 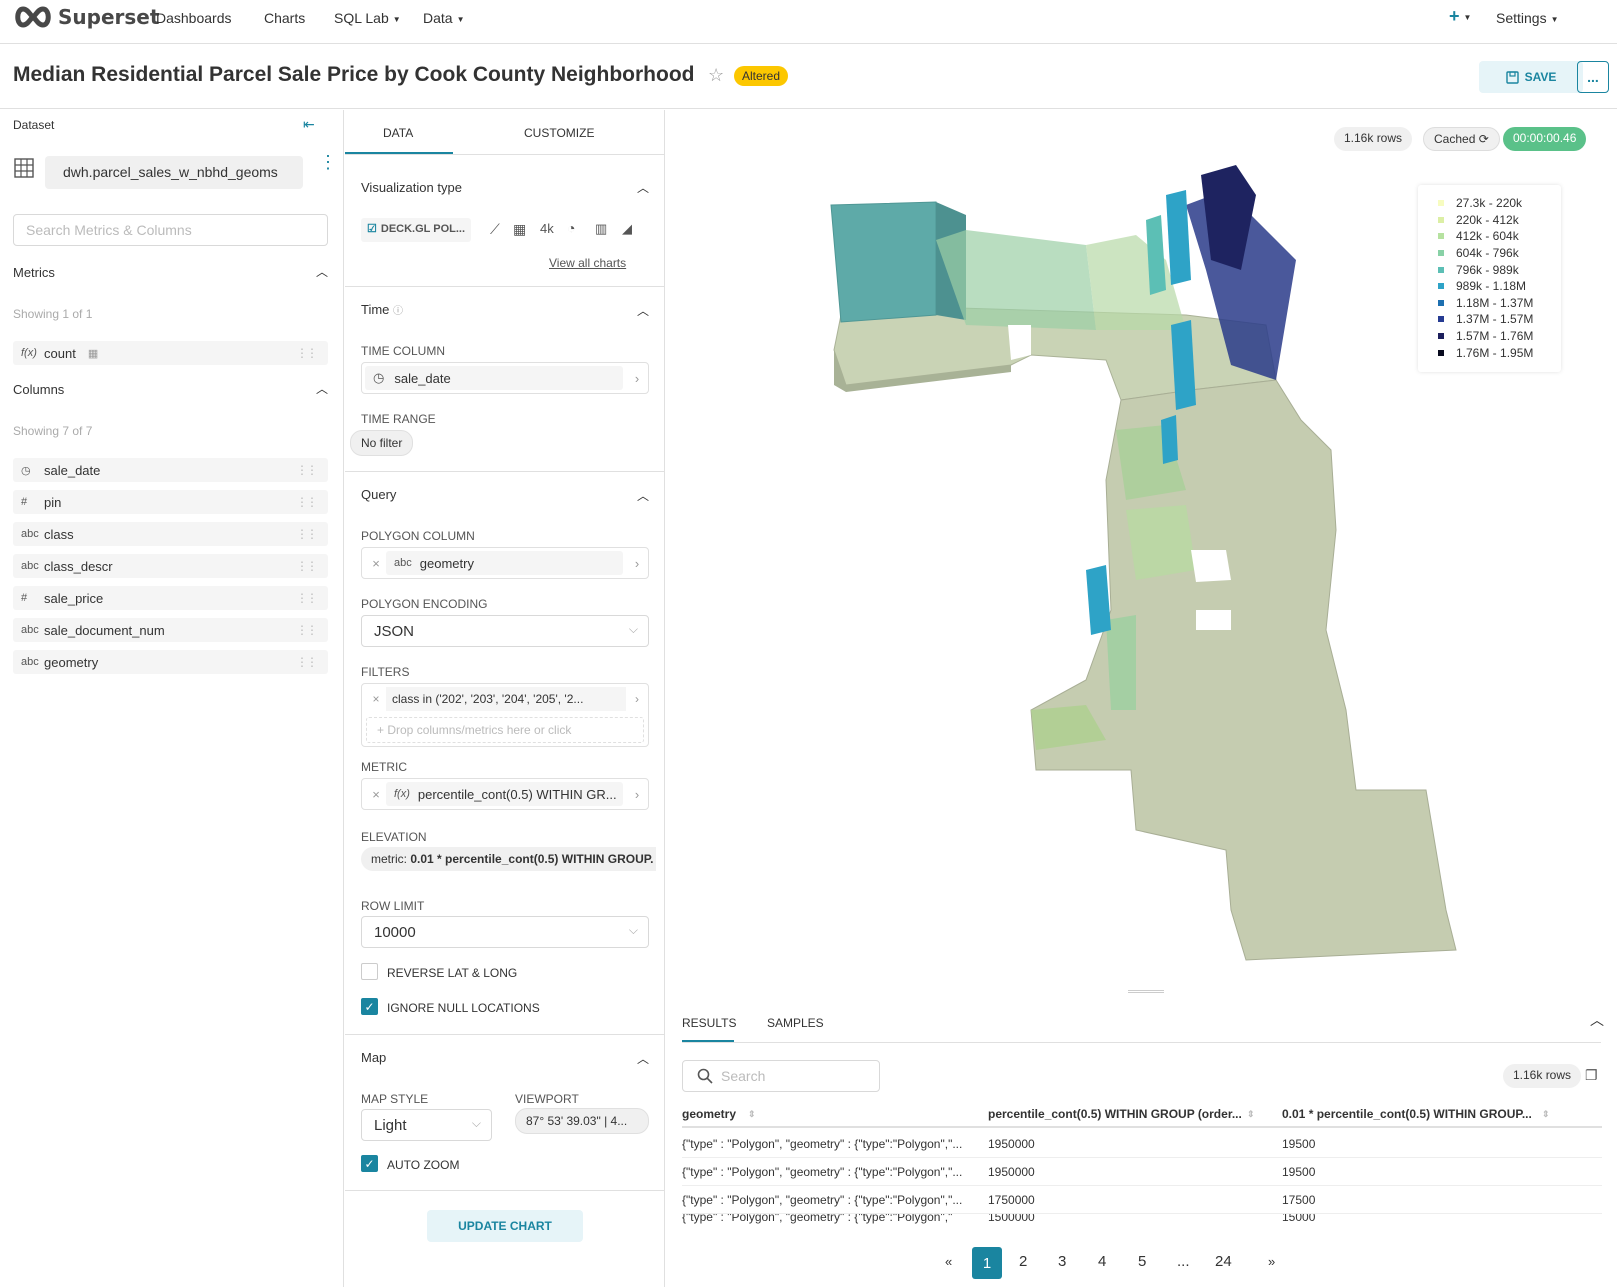 I want to click on metrics-section-title: Metrics, so click(x=34, y=272).